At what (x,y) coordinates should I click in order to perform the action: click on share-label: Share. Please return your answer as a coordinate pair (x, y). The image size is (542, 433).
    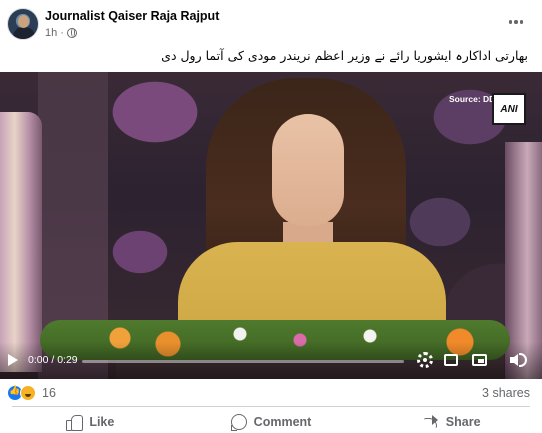
    Looking at the image, I should click on (463, 421).